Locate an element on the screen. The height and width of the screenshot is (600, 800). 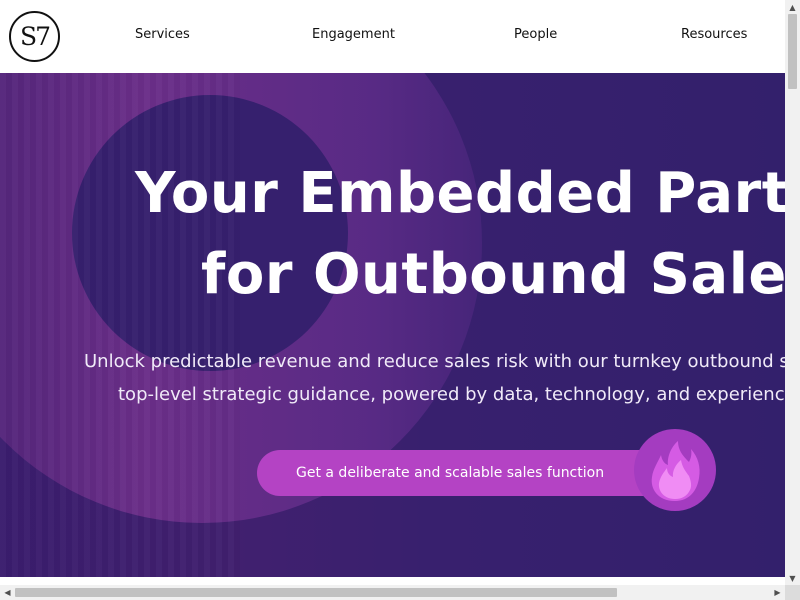
horizontal-scrollbar: ◀ ▶ is located at coordinates (392, 592).